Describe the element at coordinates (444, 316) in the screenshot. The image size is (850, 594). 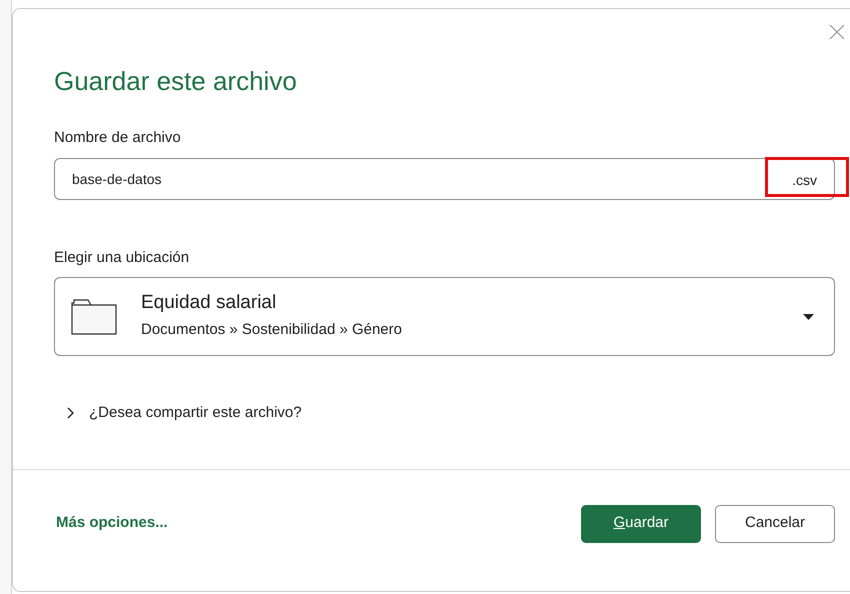
I see `location-dropdown: Equidad salarial Documentos » Sostenibilidad » Género` at that location.